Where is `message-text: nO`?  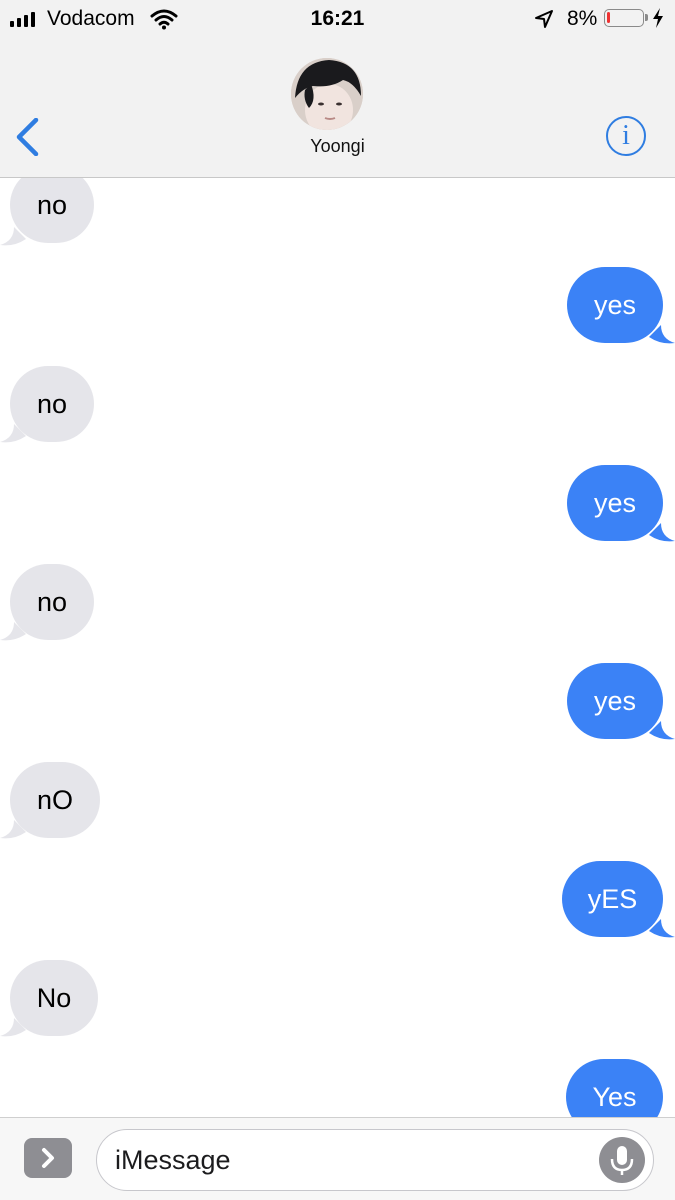
message-text: nO is located at coordinates (55, 800).